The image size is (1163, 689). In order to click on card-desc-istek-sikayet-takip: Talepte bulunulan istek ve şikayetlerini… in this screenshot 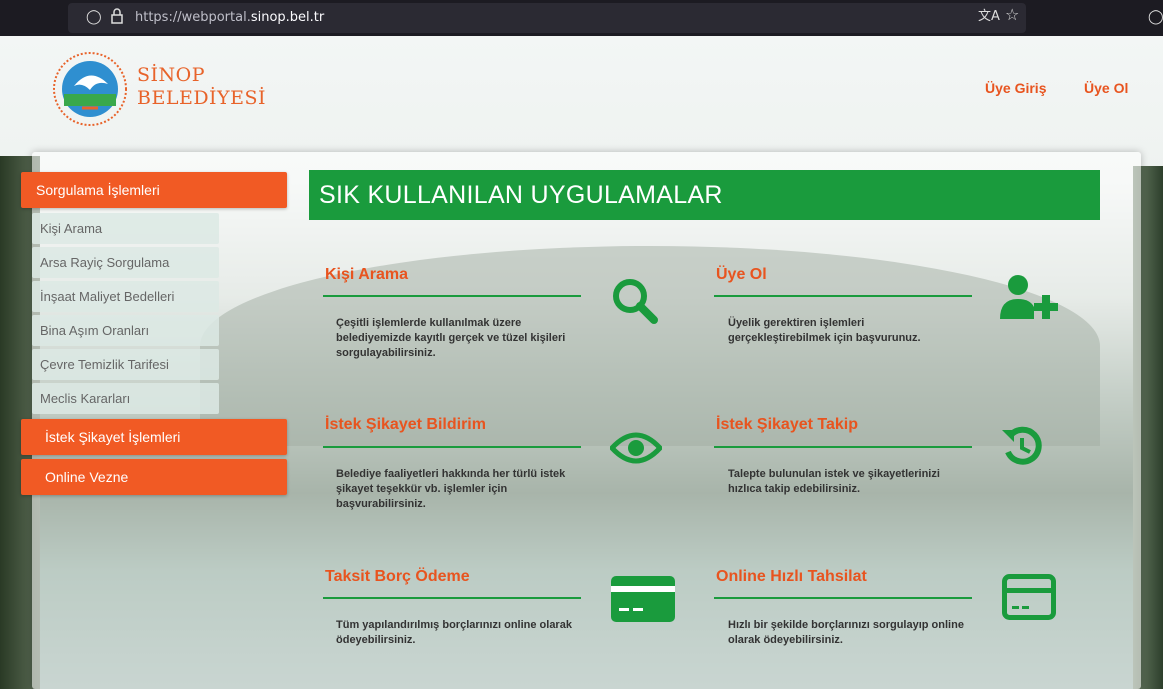, I will do `click(834, 481)`.